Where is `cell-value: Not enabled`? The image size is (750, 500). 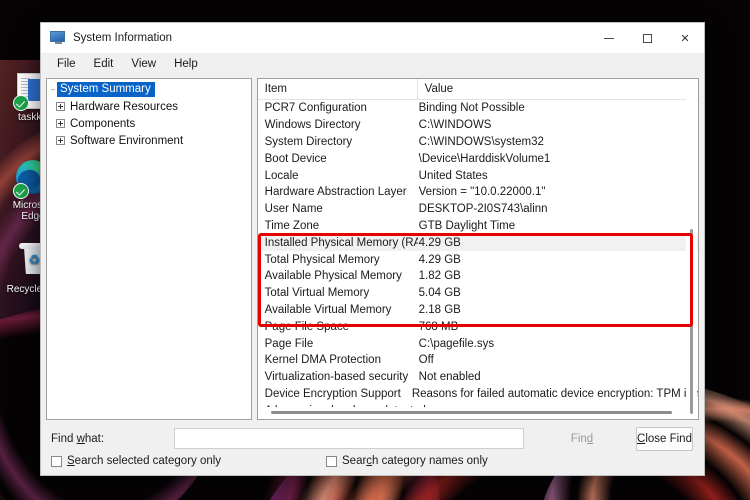
cell-value: Not enabled is located at coordinates (449, 377).